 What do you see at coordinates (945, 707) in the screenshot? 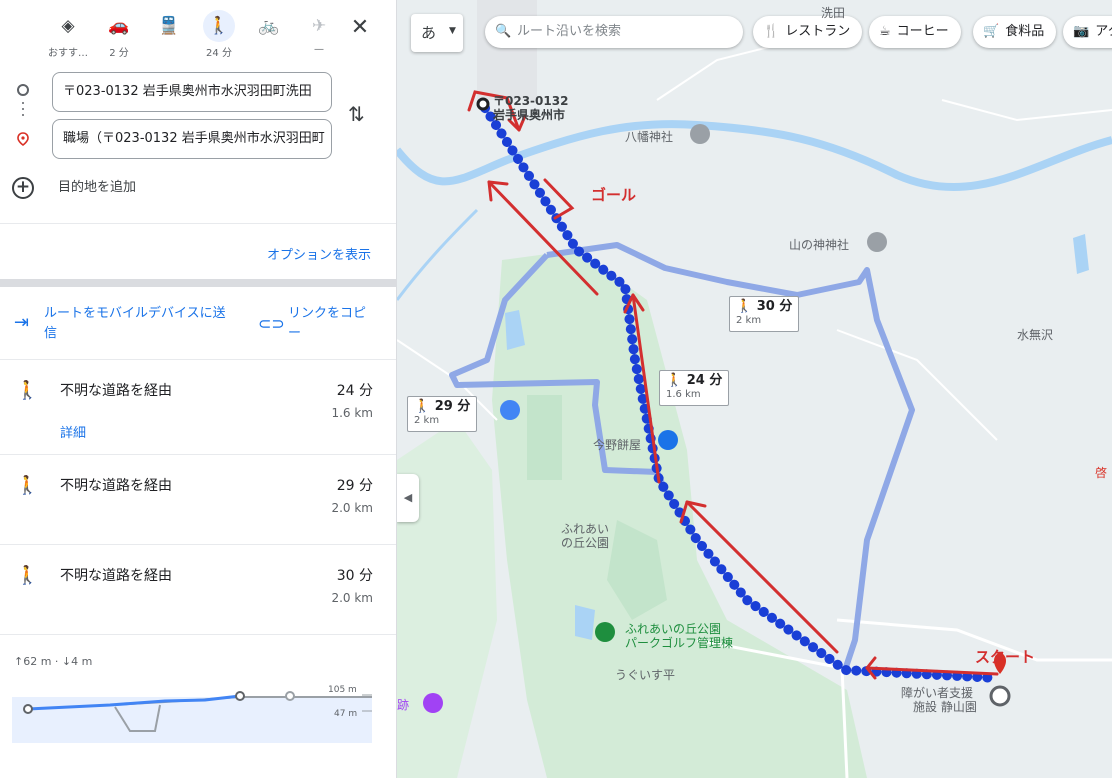
I see `facility-label-2: 施設 静山園` at bounding box center [945, 707].